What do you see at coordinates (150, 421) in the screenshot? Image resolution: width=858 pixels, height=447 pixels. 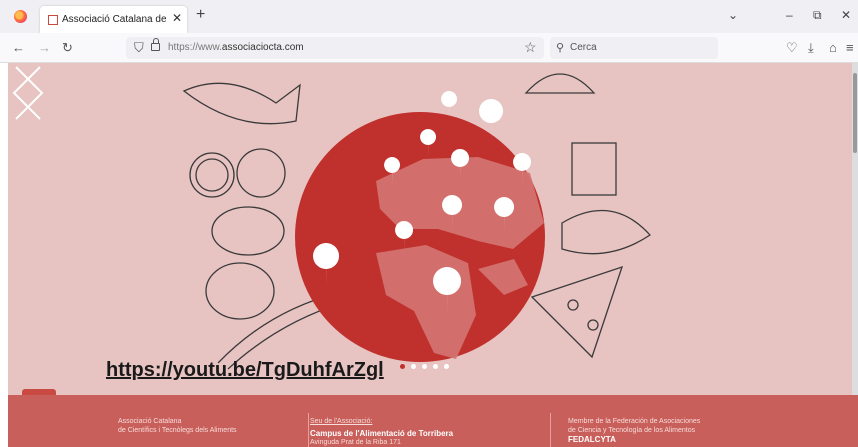 I see `footer-association-name: Associació Catalana` at bounding box center [150, 421].